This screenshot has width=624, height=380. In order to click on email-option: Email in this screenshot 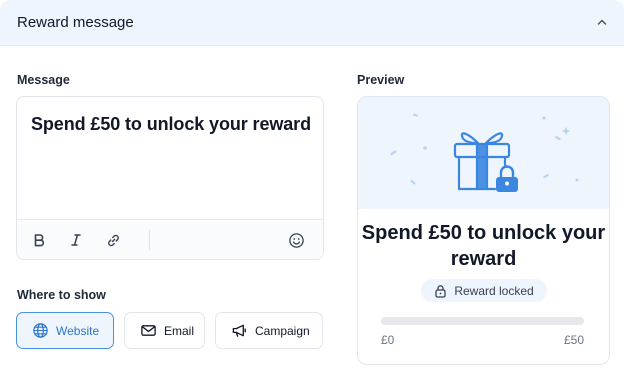, I will do `click(164, 330)`.